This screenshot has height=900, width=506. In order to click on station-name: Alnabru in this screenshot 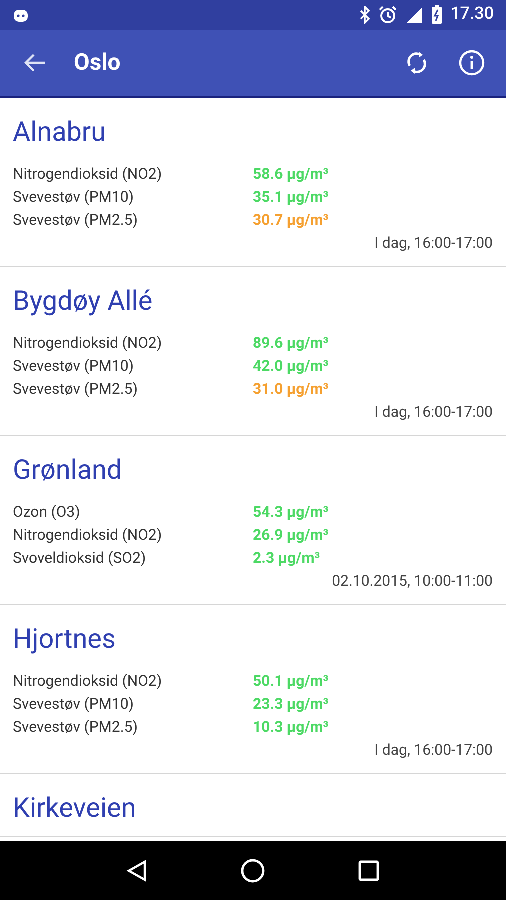, I will do `click(59, 132)`.